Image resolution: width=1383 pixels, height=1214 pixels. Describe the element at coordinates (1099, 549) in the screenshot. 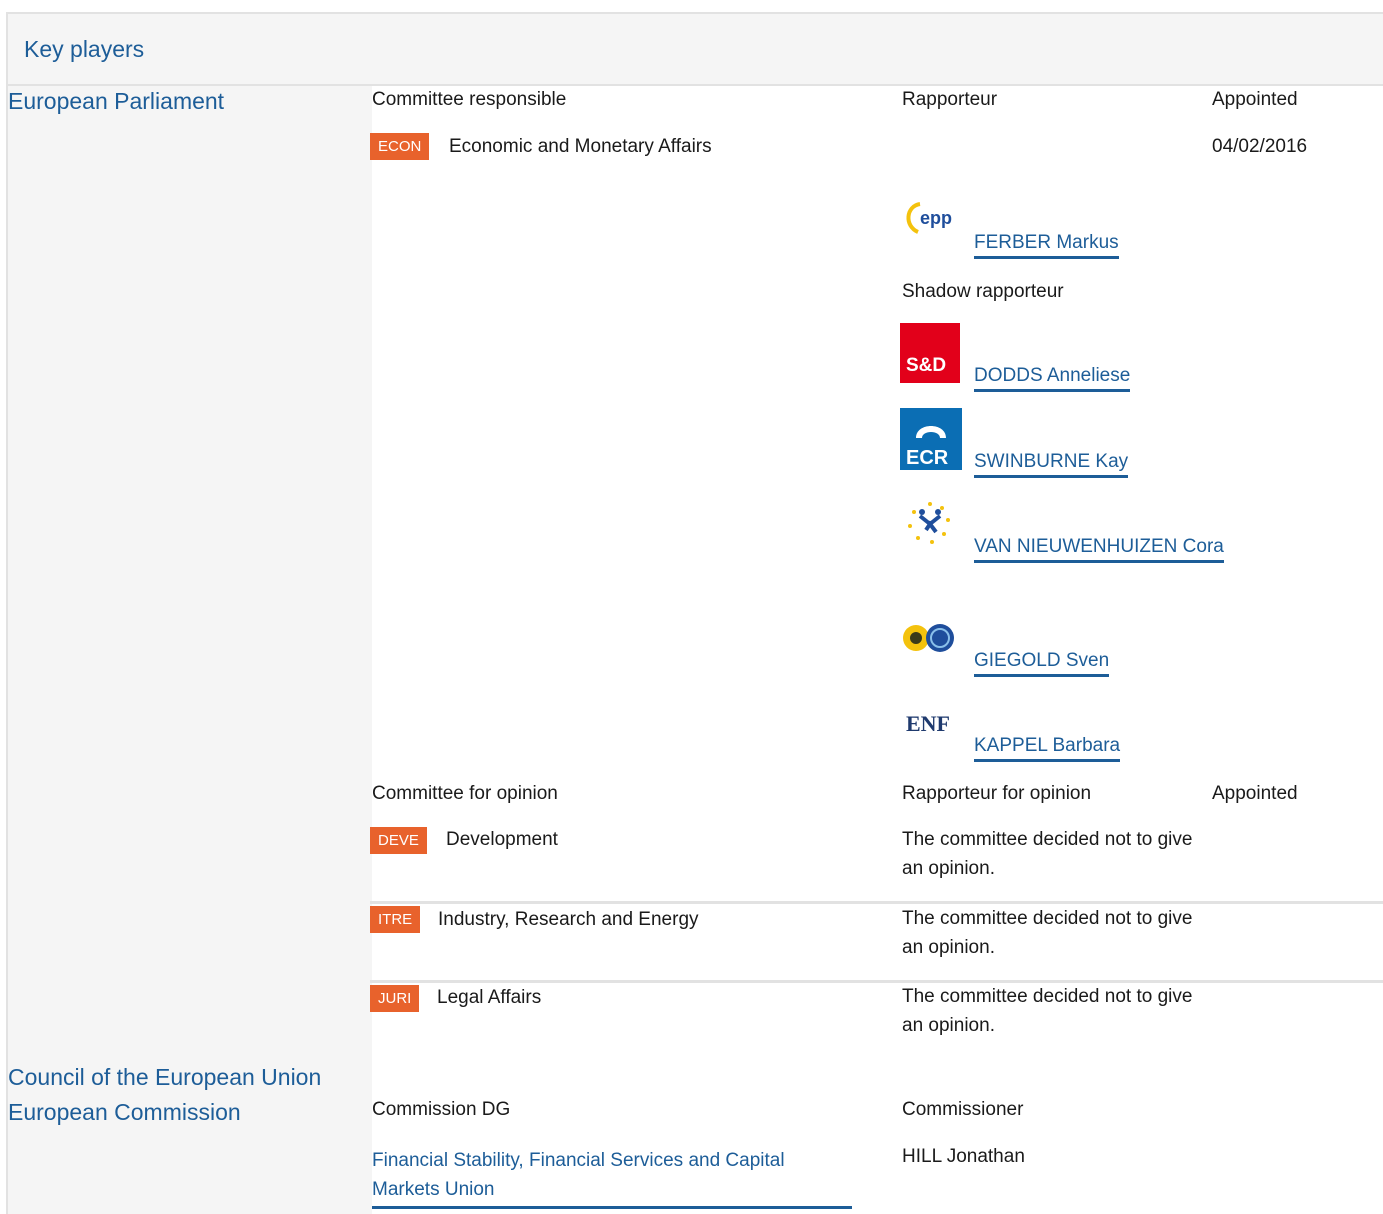

I see `shadow-rapporteur-link-vannieuwenhuizen: VAN NIEUWENHUIZEN Cora` at that location.